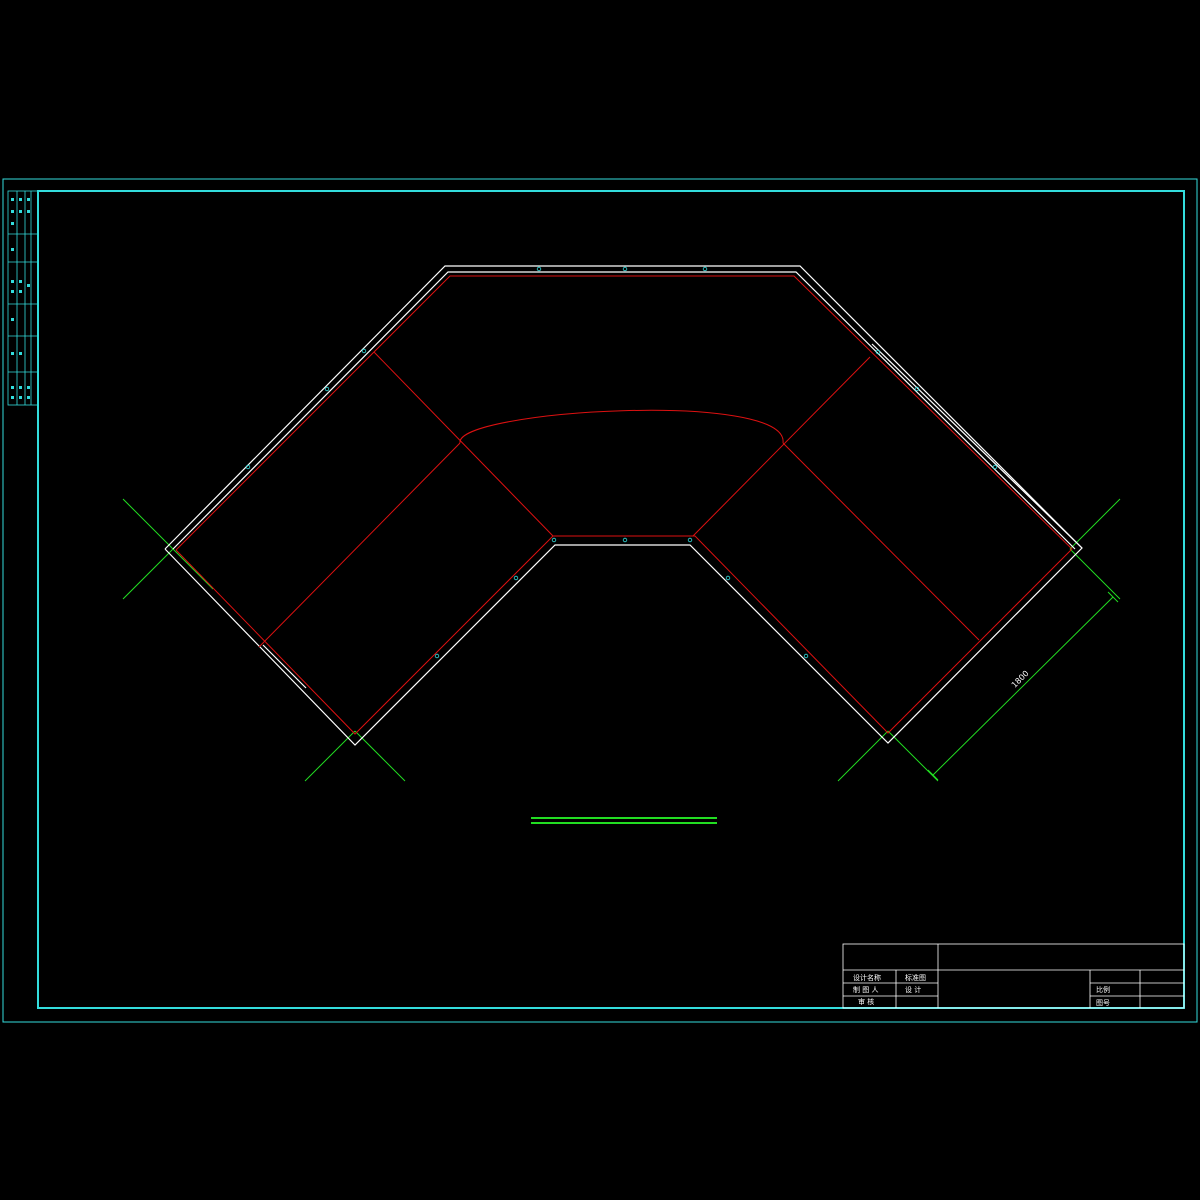  Describe the element at coordinates (1103, 989) in the screenshot. I see `title-block-scale-label: 比例` at that location.